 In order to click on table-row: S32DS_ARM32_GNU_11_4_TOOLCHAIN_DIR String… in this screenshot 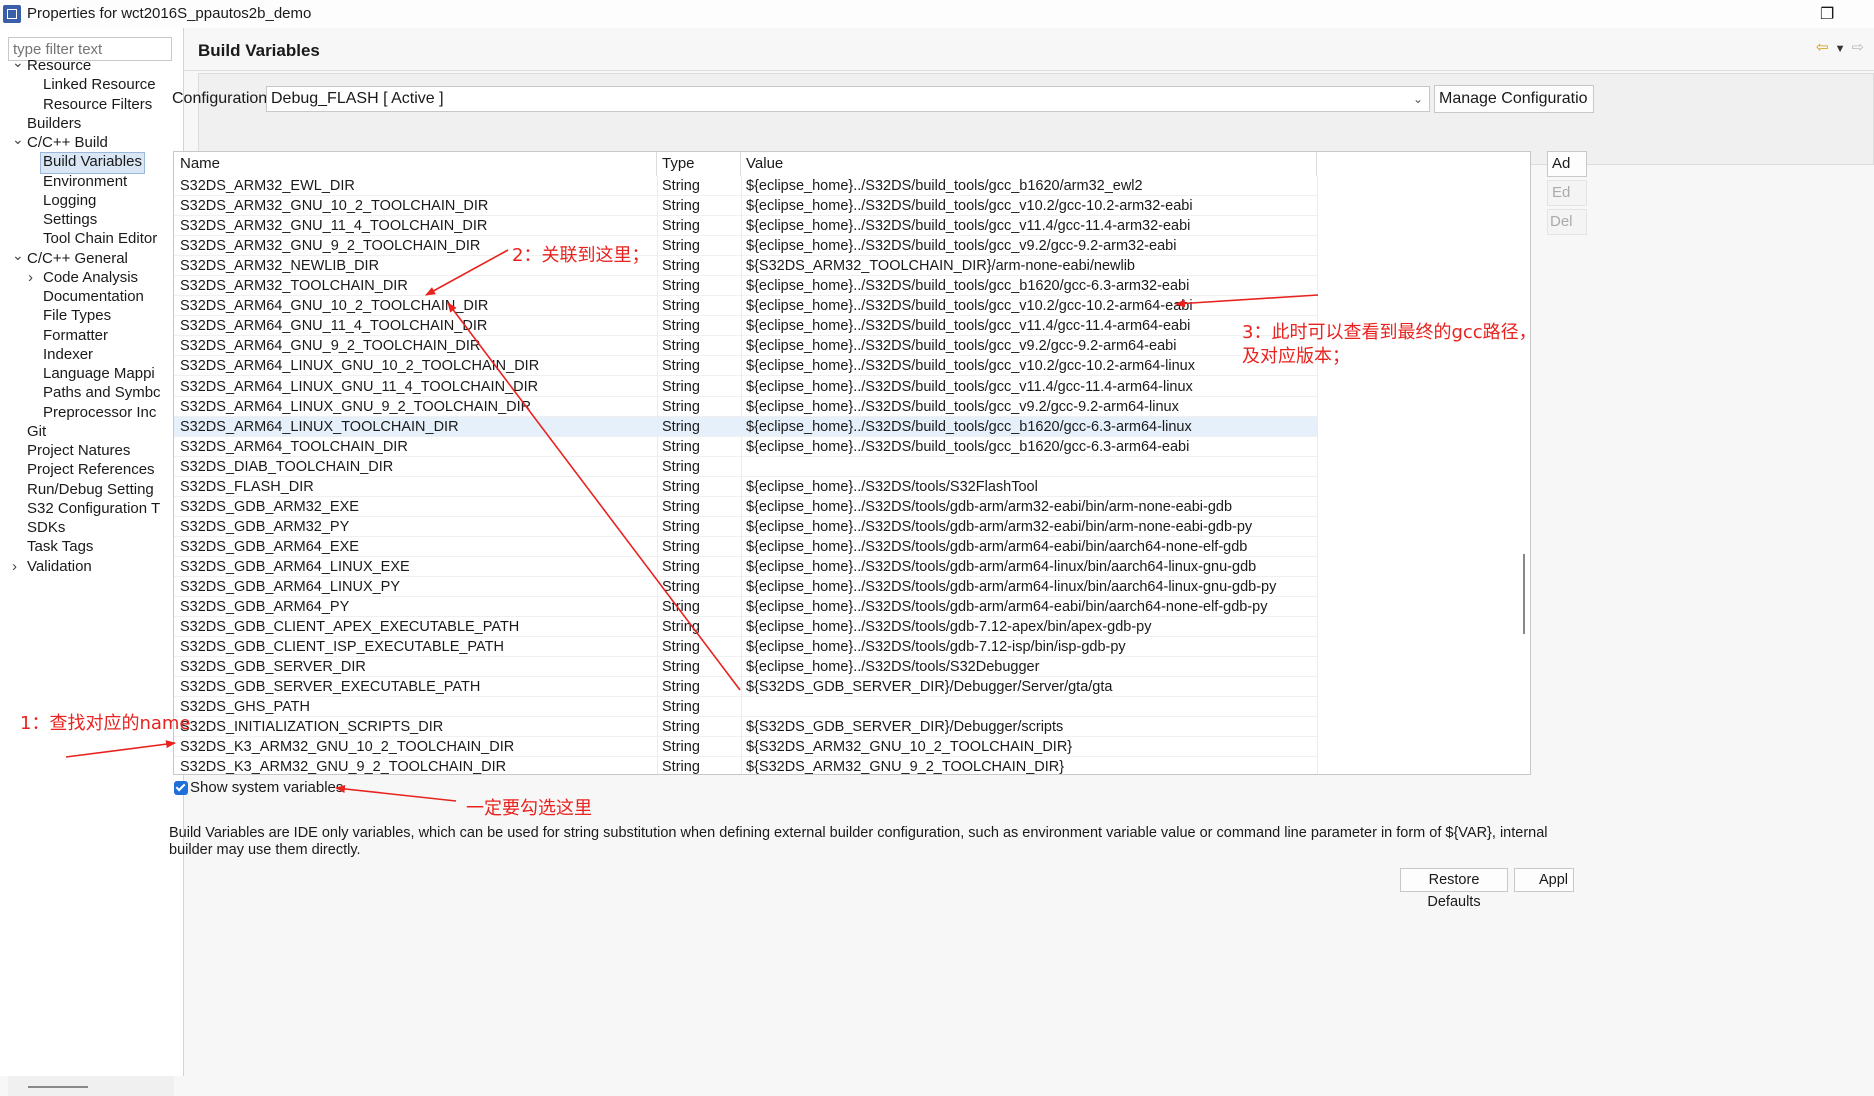, I will do `click(745, 226)`.